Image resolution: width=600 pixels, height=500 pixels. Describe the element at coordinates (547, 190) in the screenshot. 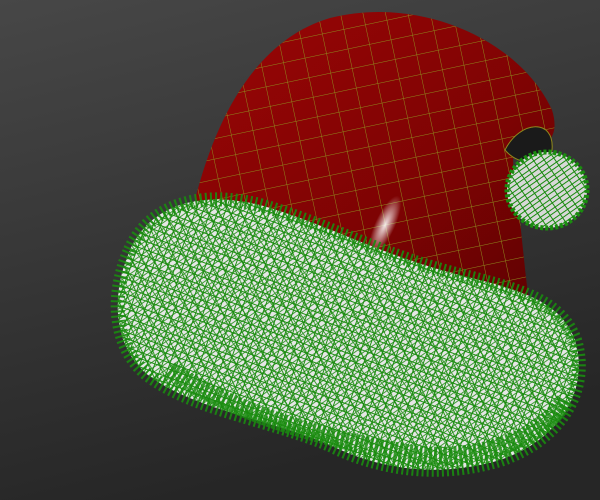

I see `pom-pom` at that location.